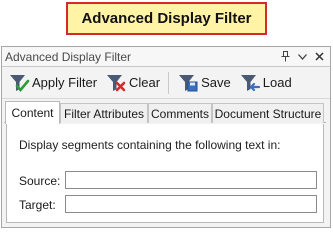 This screenshot has width=333, height=240. Describe the element at coordinates (216, 82) in the screenshot. I see `save-label: Save` at that location.